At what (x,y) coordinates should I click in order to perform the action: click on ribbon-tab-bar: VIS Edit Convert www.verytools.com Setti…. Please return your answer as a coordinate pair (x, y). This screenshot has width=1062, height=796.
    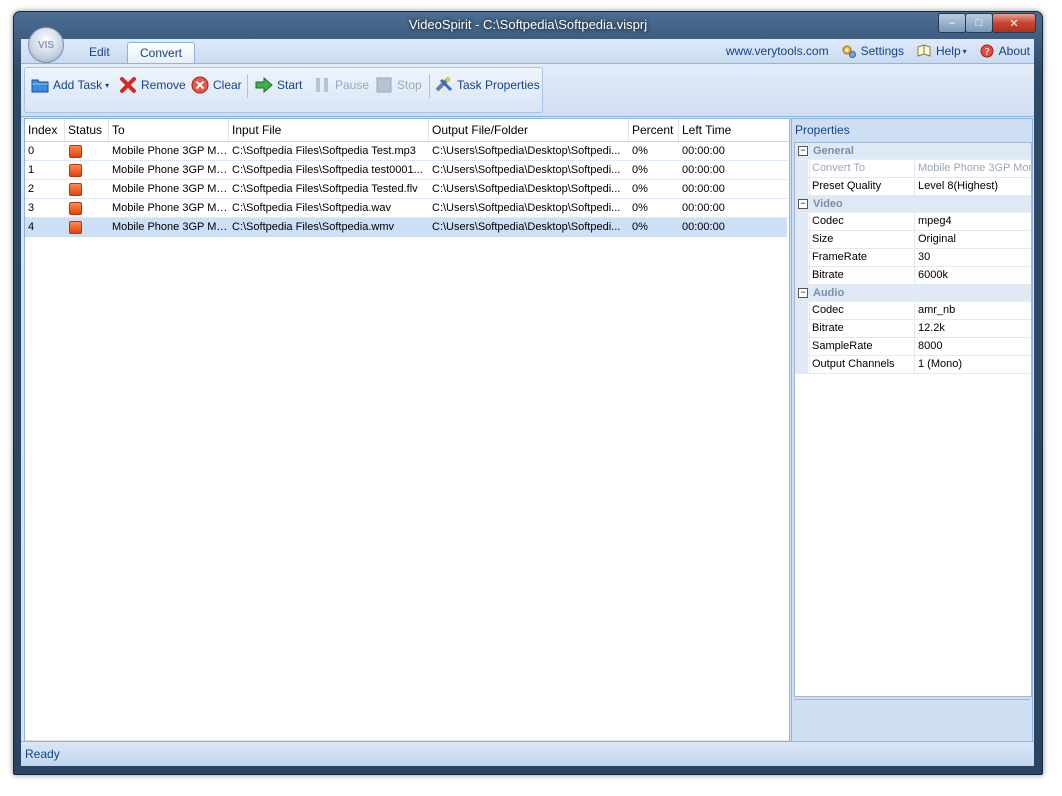
    Looking at the image, I should click on (527, 45).